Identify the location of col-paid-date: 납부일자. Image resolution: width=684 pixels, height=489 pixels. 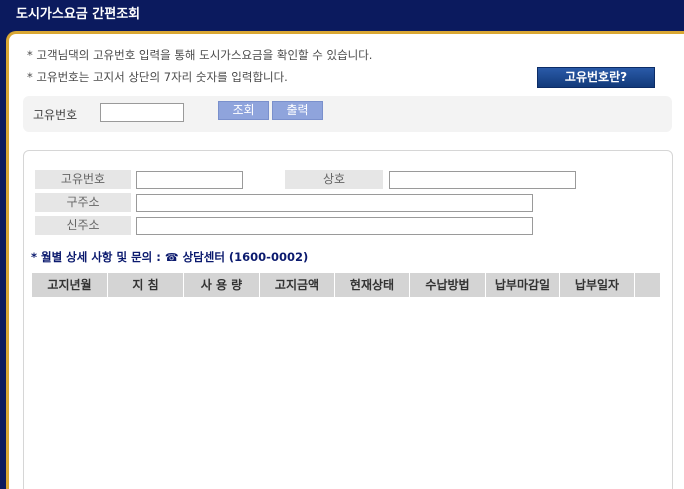
(597, 285).